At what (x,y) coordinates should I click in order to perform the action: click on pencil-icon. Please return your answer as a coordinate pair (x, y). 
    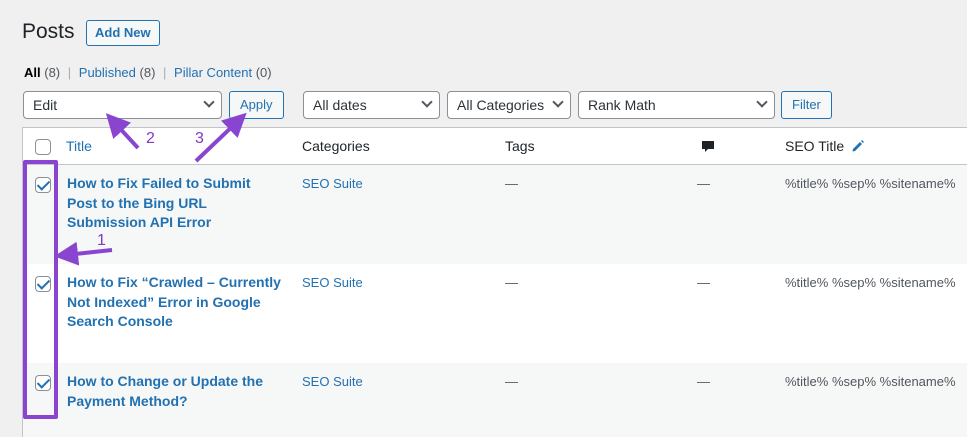
    Looking at the image, I should click on (858, 146).